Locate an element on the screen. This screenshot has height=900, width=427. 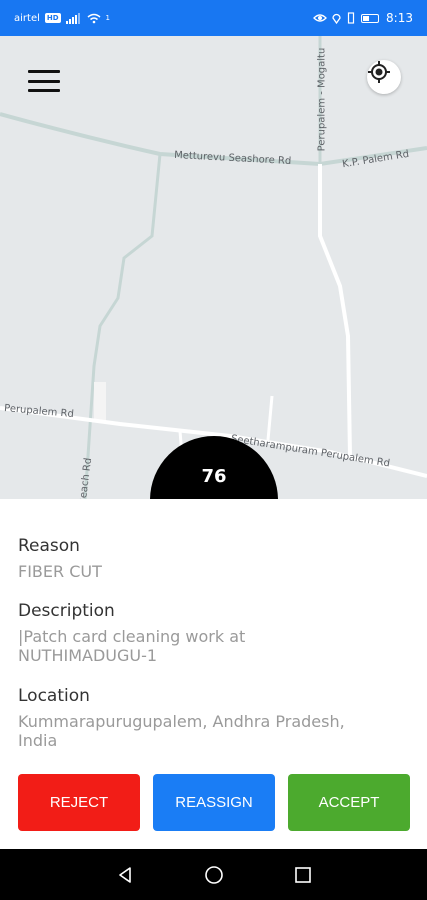
signal-icon is located at coordinates (72, 18).